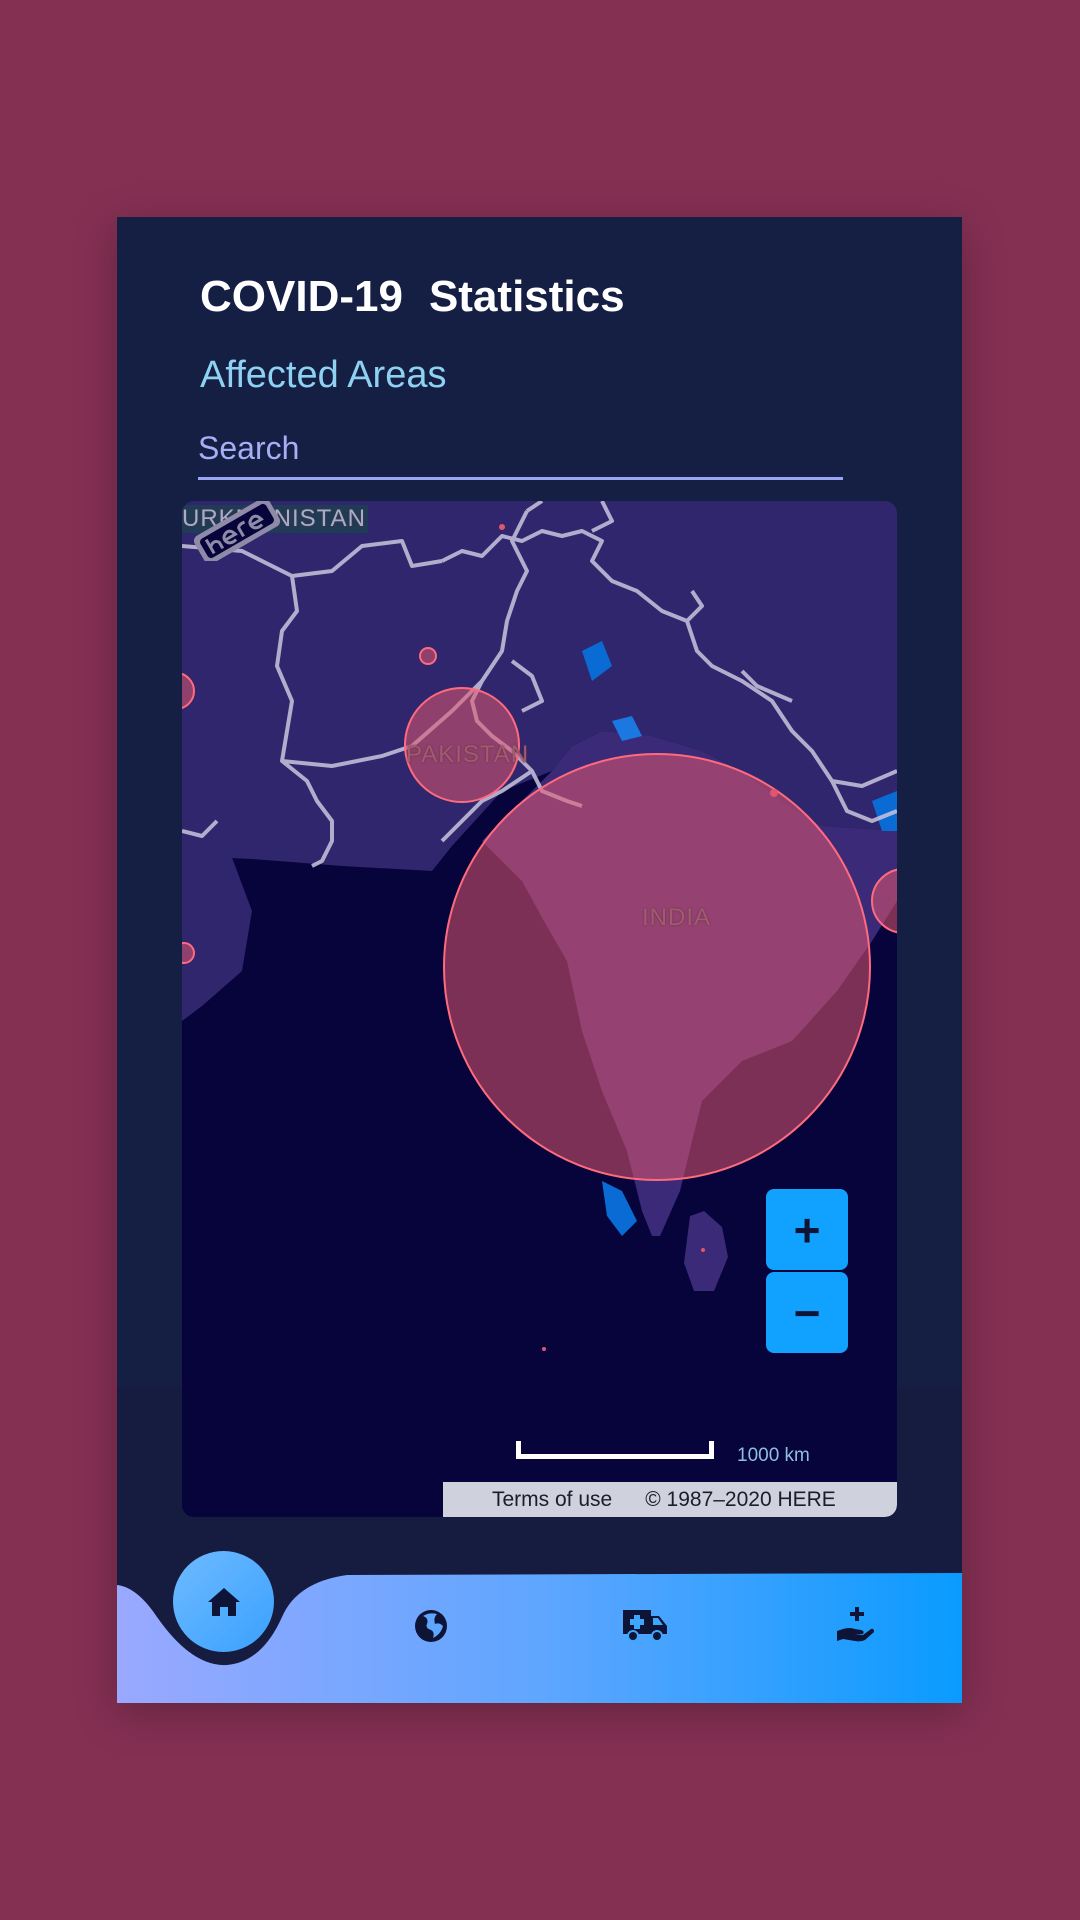 This screenshot has height=1920, width=1080. I want to click on map-copyright: © 1987–2020 HERE, so click(740, 1499).